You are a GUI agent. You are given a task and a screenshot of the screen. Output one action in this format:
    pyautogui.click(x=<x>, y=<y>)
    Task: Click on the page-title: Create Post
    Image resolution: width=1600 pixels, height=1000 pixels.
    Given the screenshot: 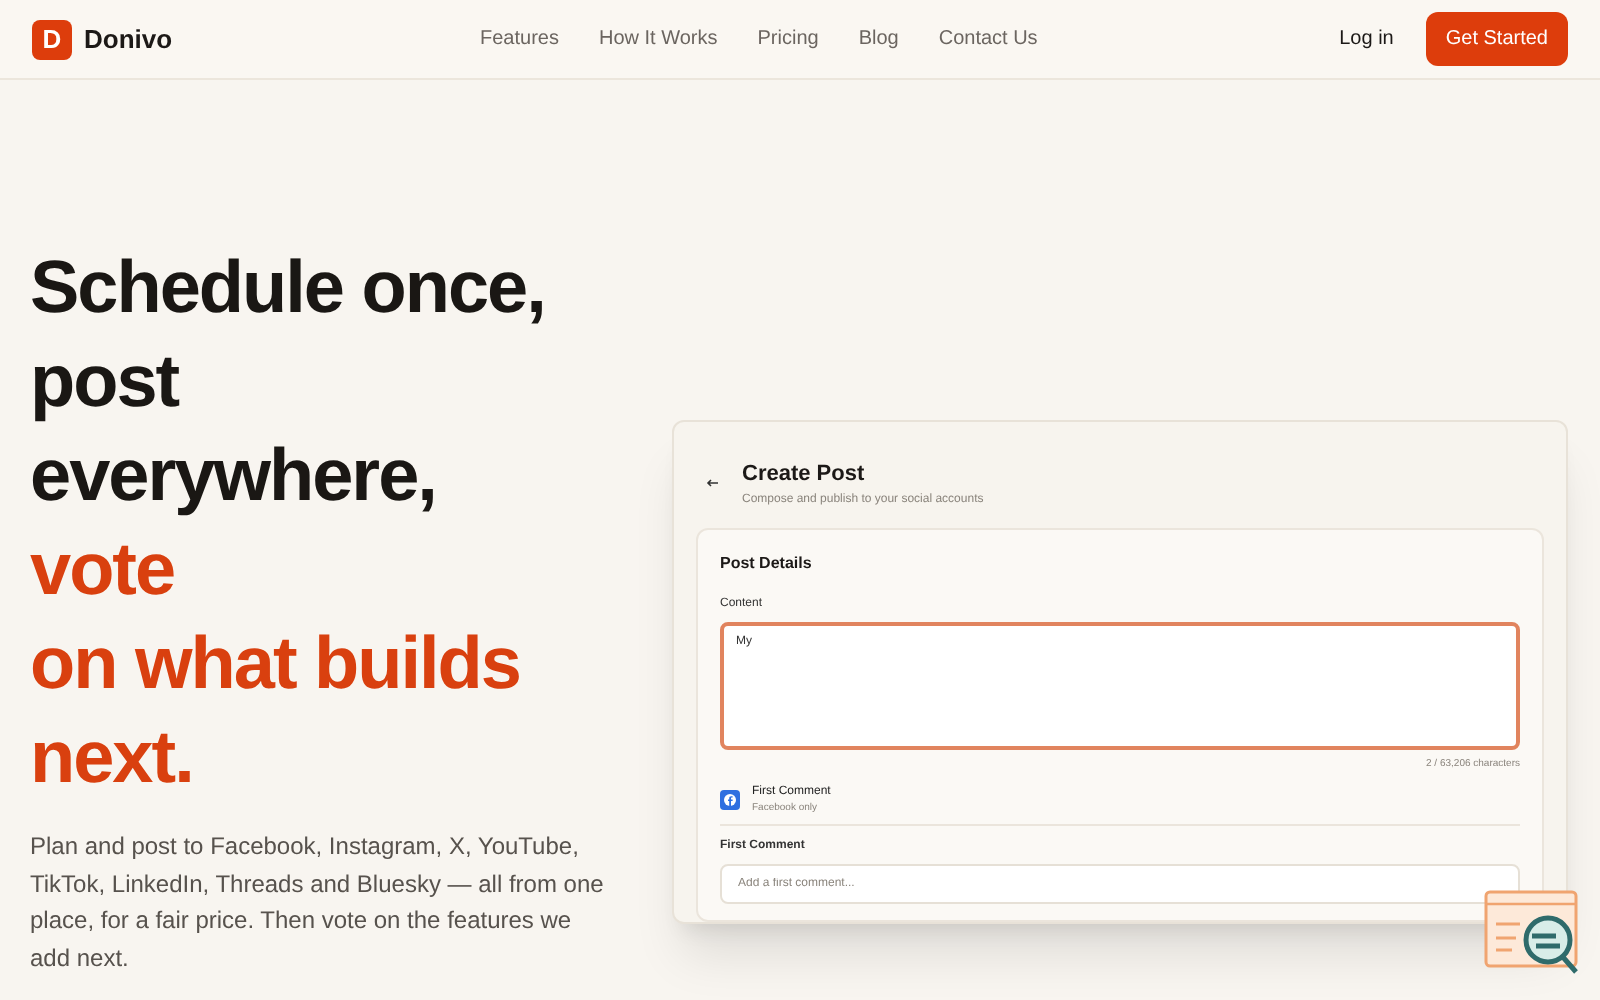 What is the action you would take?
    pyautogui.click(x=804, y=475)
    